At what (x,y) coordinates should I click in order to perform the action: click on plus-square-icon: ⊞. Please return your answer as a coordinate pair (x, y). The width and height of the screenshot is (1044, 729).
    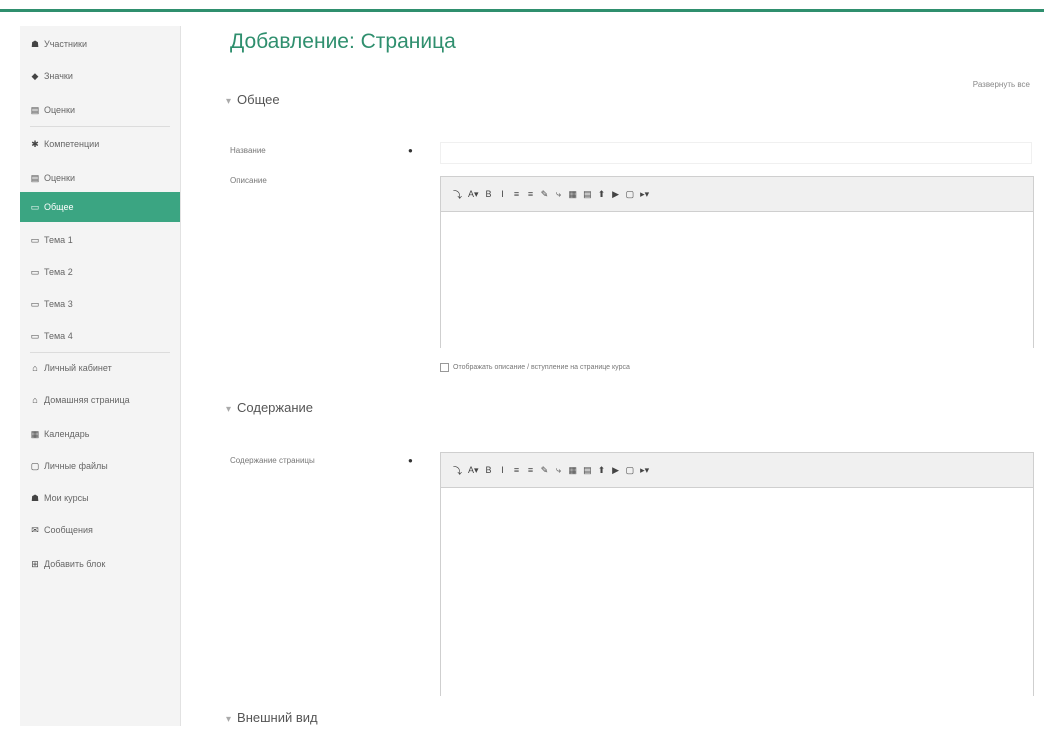
    Looking at the image, I should click on (35, 563).